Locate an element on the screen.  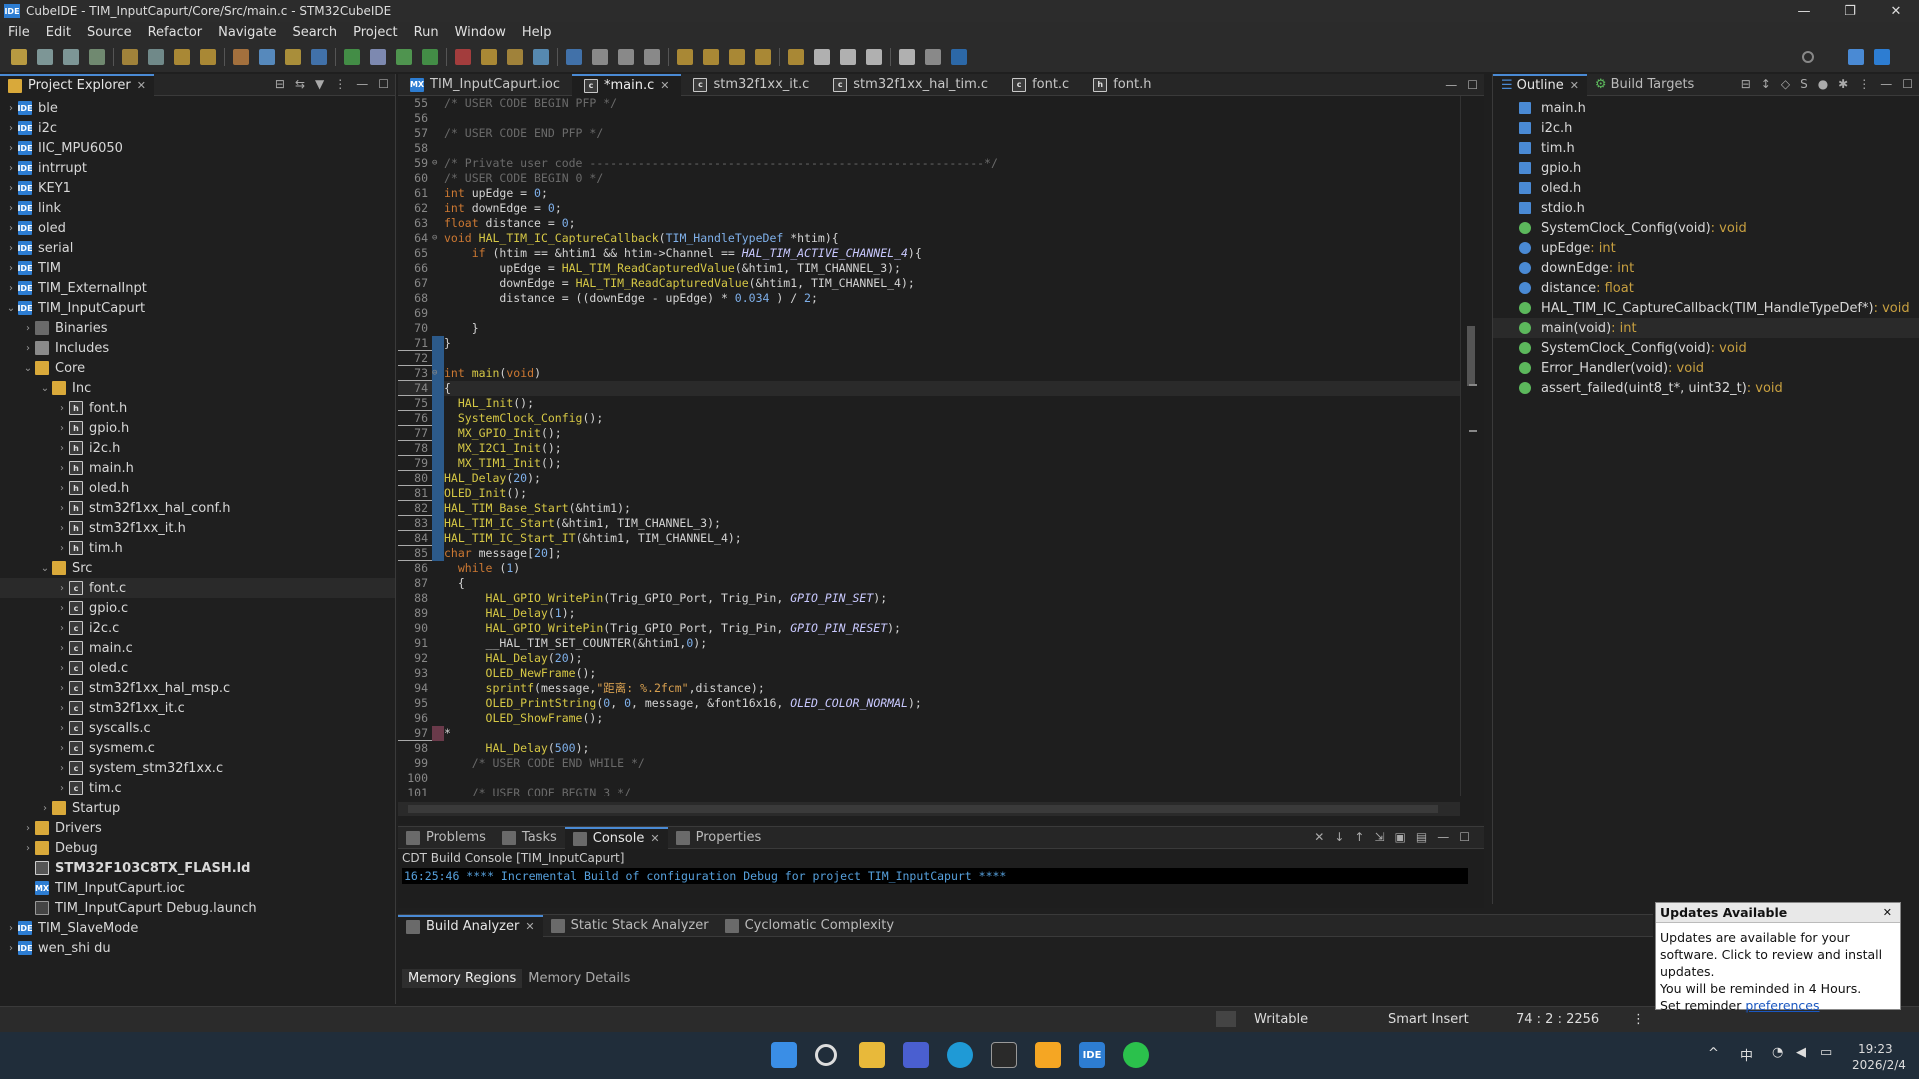
tab-properties: Properties is located at coordinates (719, 838).